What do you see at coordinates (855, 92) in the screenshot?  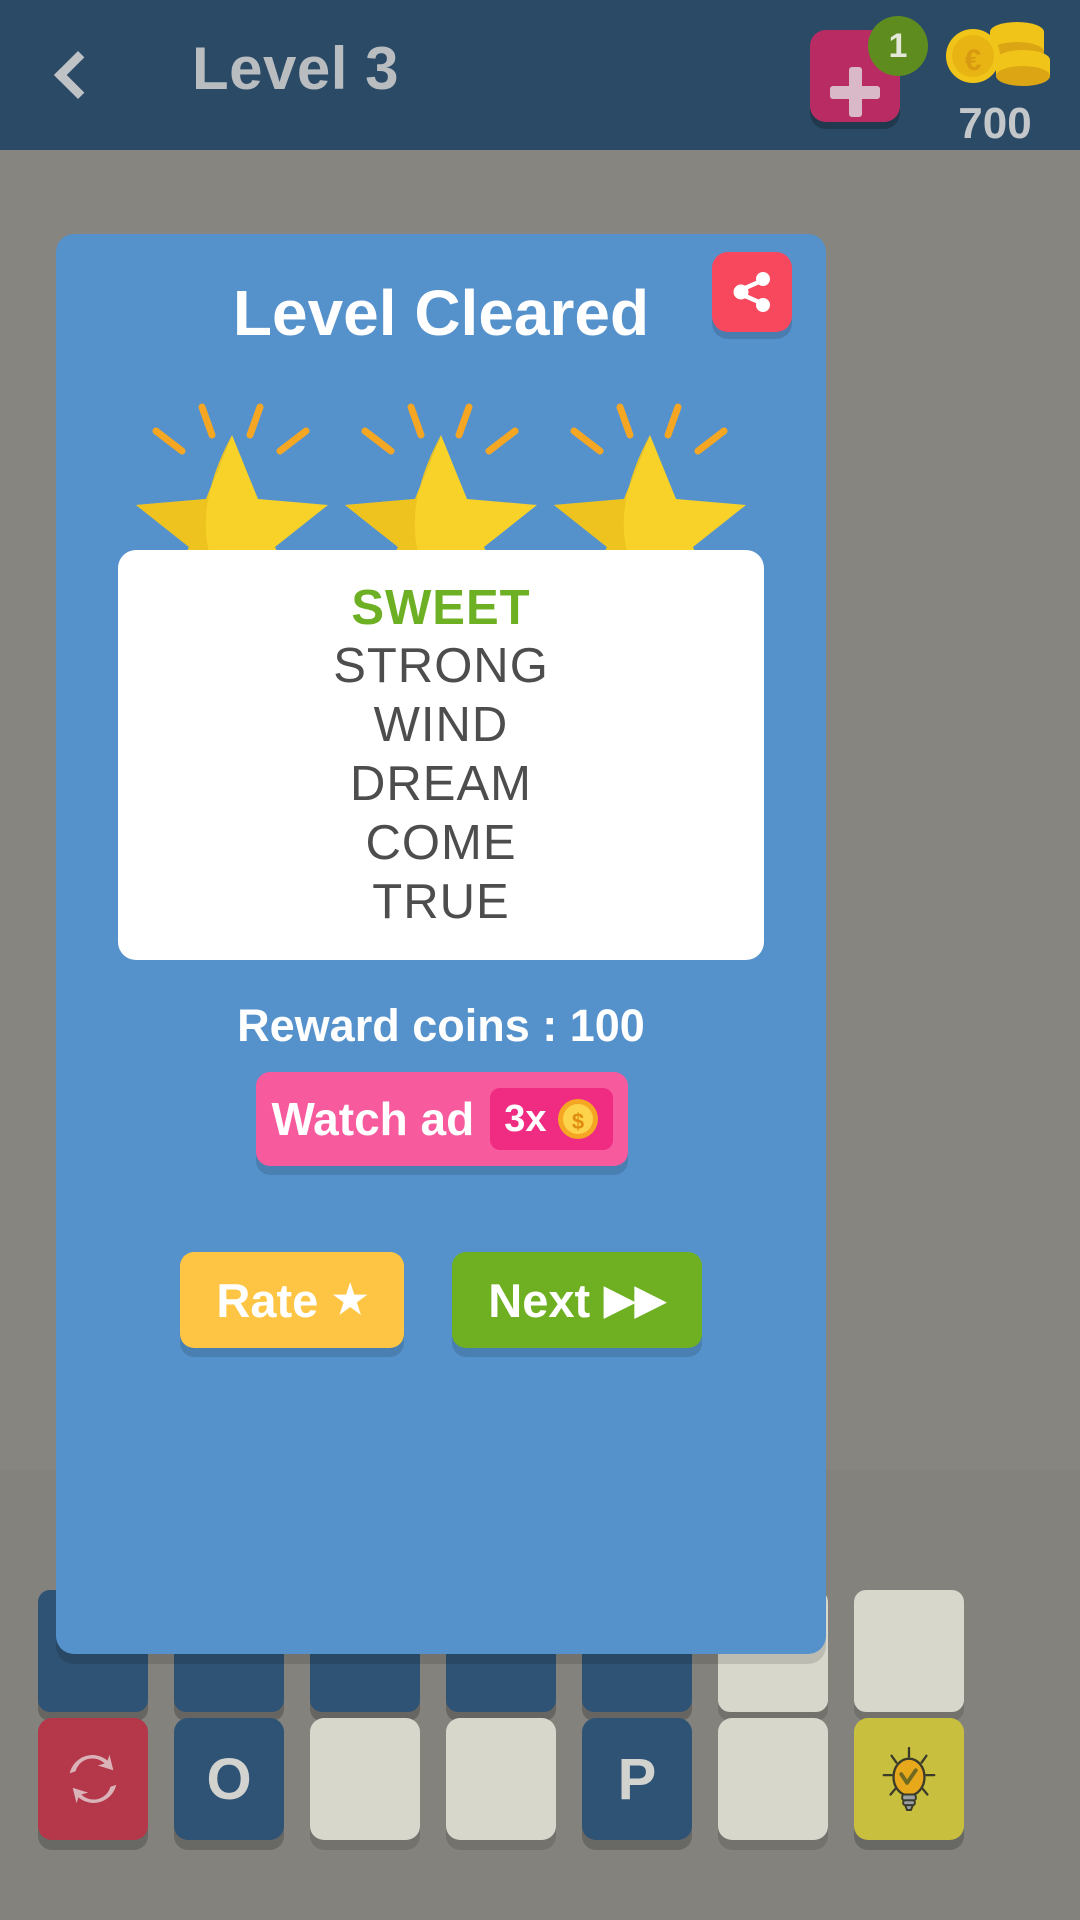 I see `plus-icon` at bounding box center [855, 92].